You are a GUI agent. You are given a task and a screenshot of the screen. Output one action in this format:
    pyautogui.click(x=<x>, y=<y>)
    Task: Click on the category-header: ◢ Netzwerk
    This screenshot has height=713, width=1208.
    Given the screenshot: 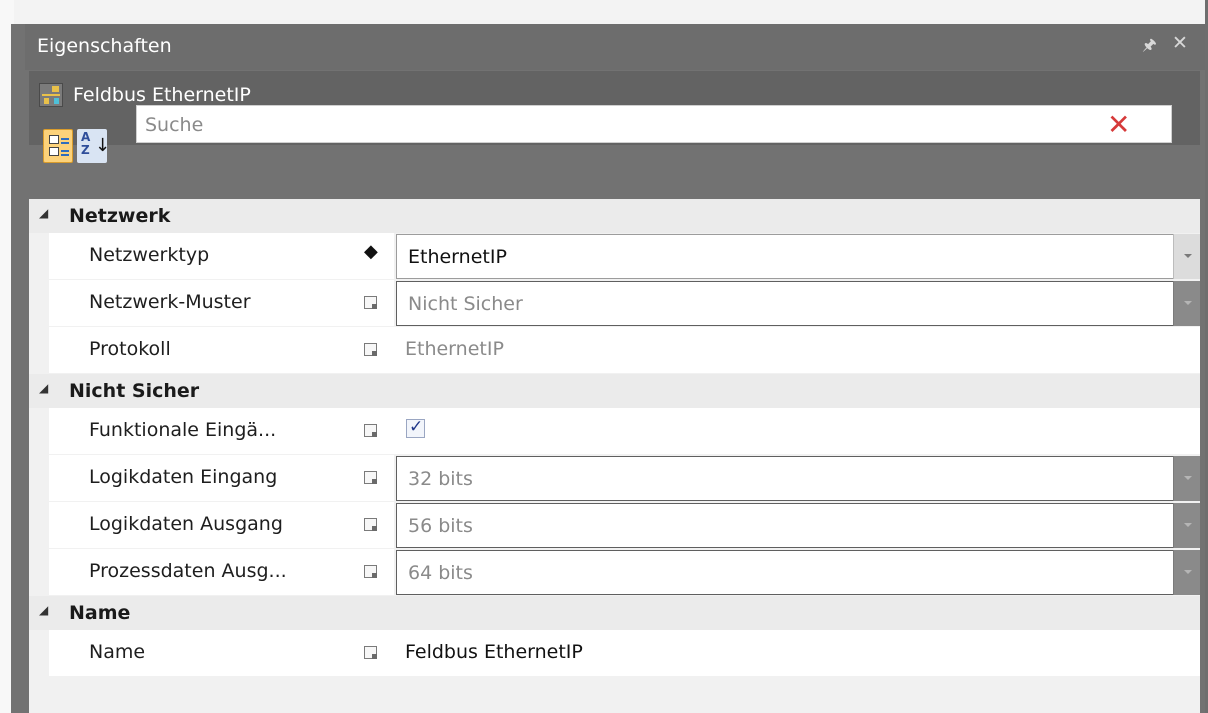 What is the action you would take?
    pyautogui.click(x=614, y=216)
    